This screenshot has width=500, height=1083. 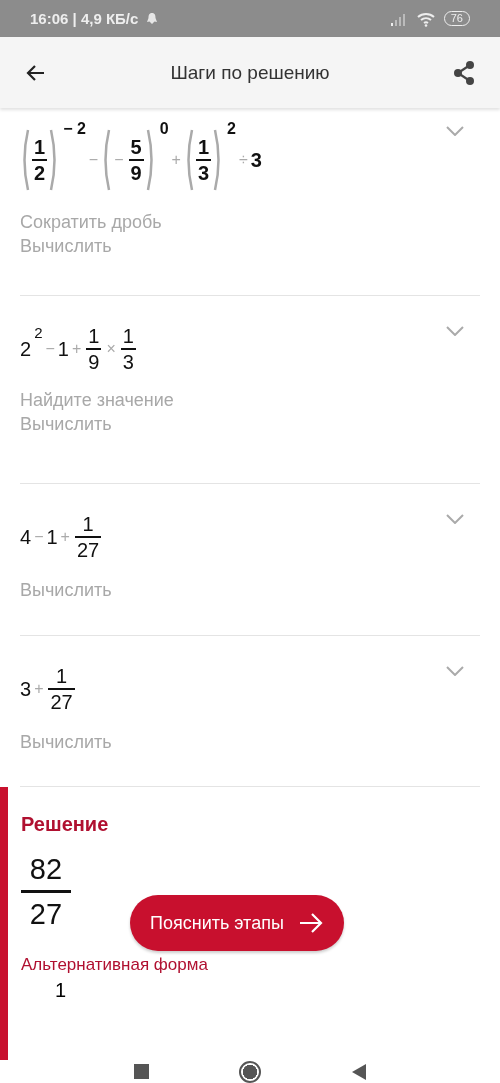 I want to click on back-button, so click(x=358, y=1071).